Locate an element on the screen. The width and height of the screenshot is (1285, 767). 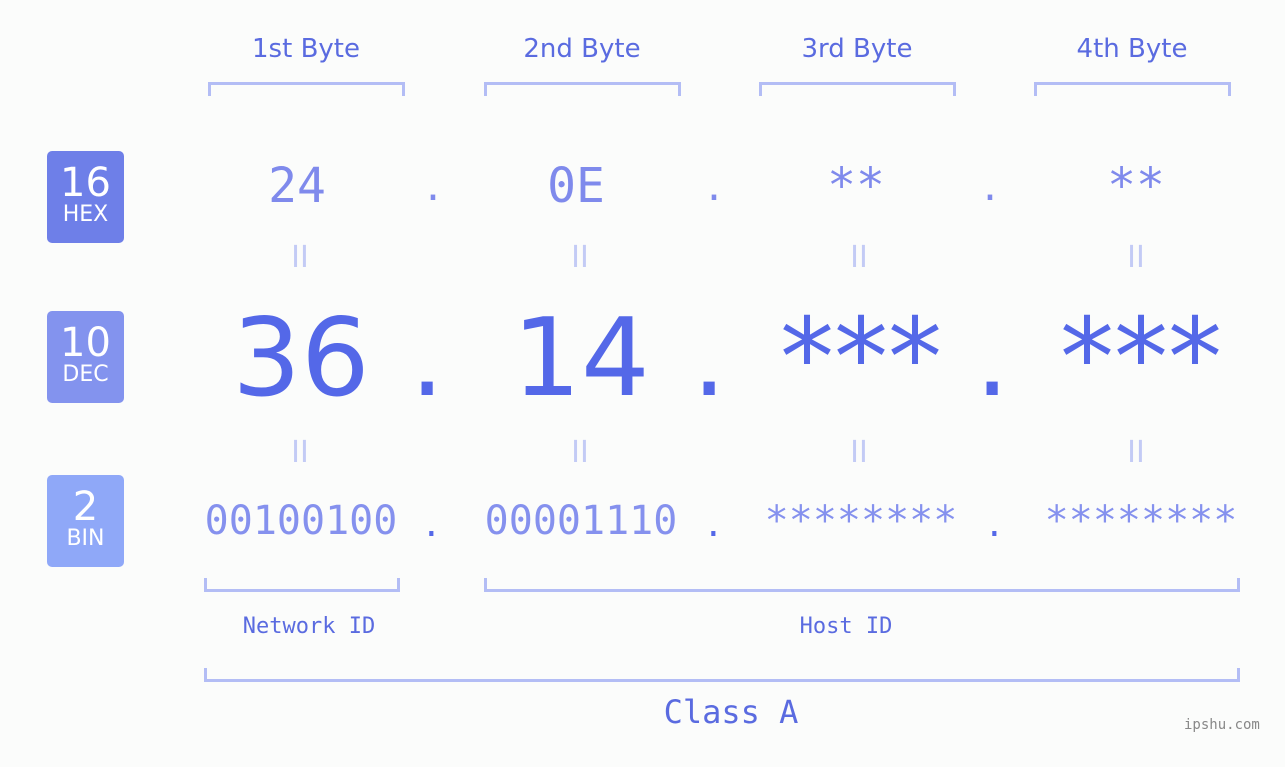
byte-header-3: 3rd Byte is located at coordinates (857, 49).